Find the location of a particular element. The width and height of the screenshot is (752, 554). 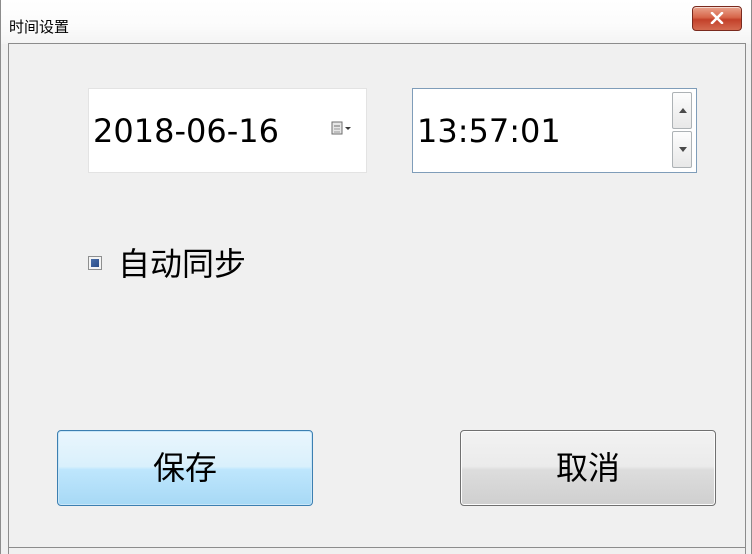

title-bar: 时间设置 is located at coordinates (376, 22).